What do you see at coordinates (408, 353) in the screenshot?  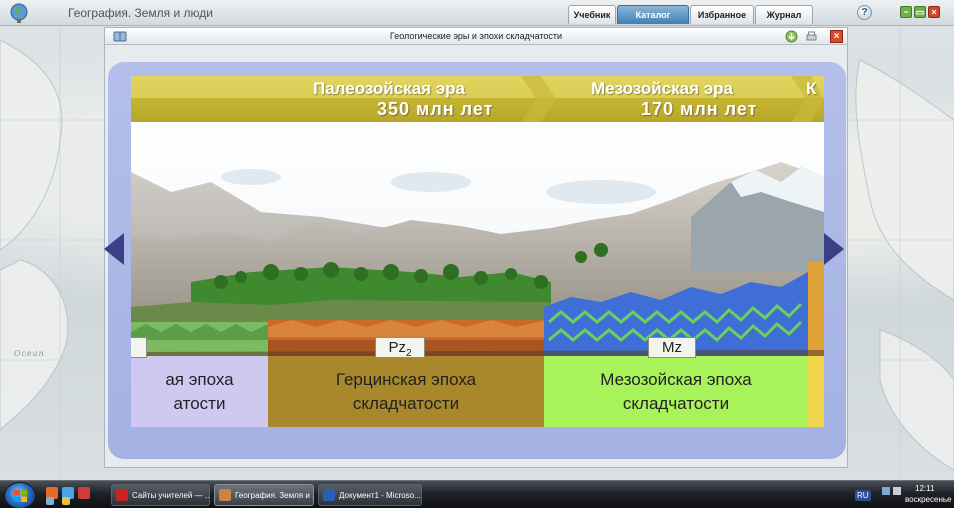 I see `code-pz2-sub: 2` at bounding box center [408, 353].